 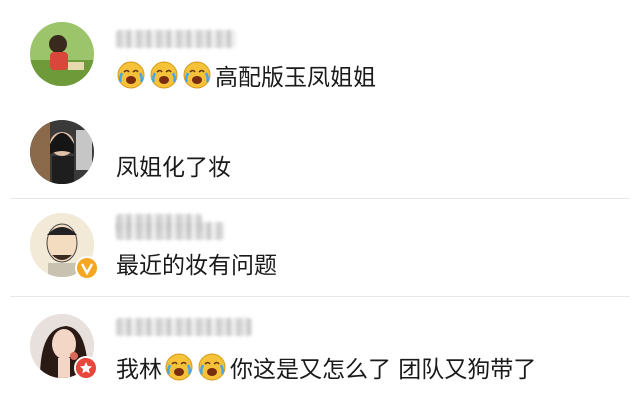 What do you see at coordinates (196, 266) in the screenshot?
I see `comment-text-label: 最近的妆有问题` at bounding box center [196, 266].